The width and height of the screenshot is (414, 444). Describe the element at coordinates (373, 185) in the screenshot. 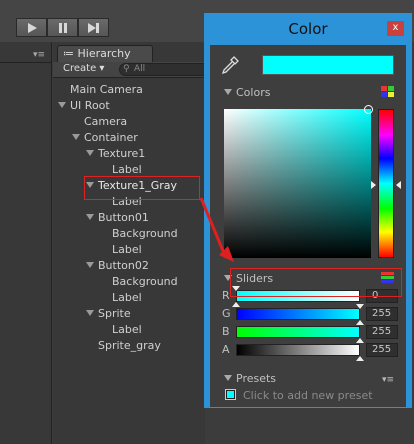

I see `hue-marker-left-icon` at that location.